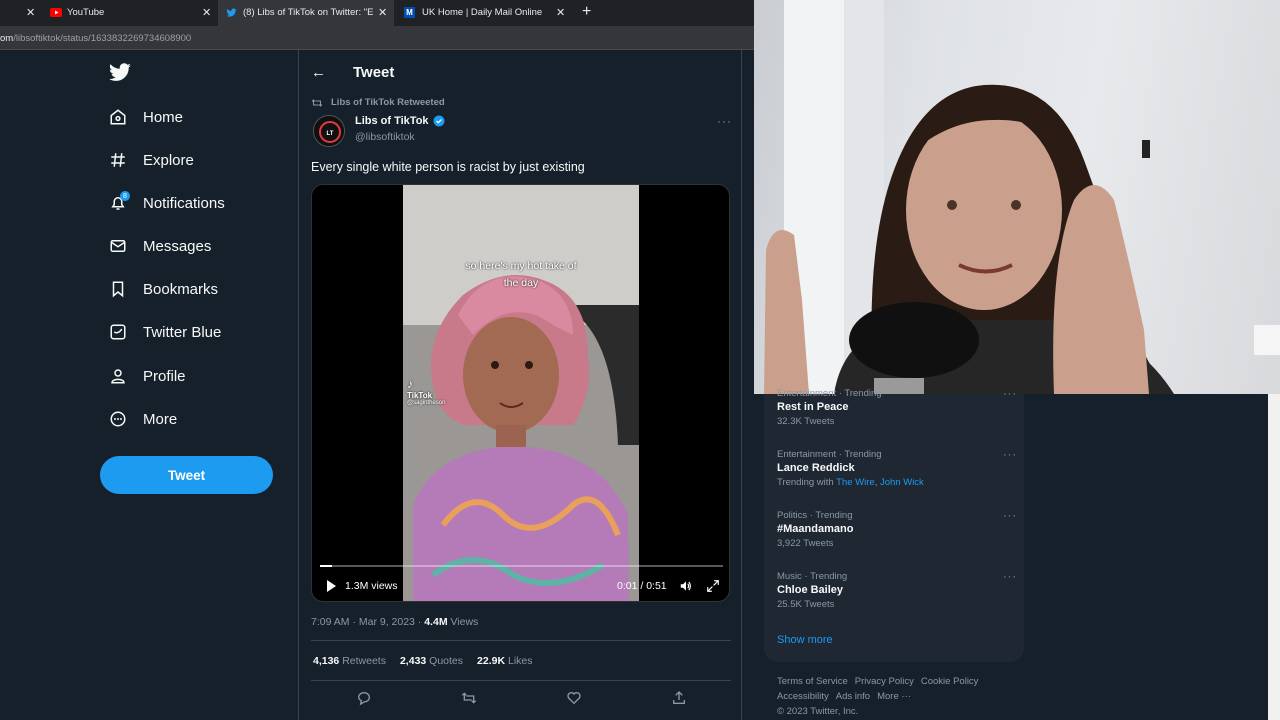  What do you see at coordinates (724, 121) in the screenshot?
I see `tweet-more-icon: ···` at bounding box center [724, 121].